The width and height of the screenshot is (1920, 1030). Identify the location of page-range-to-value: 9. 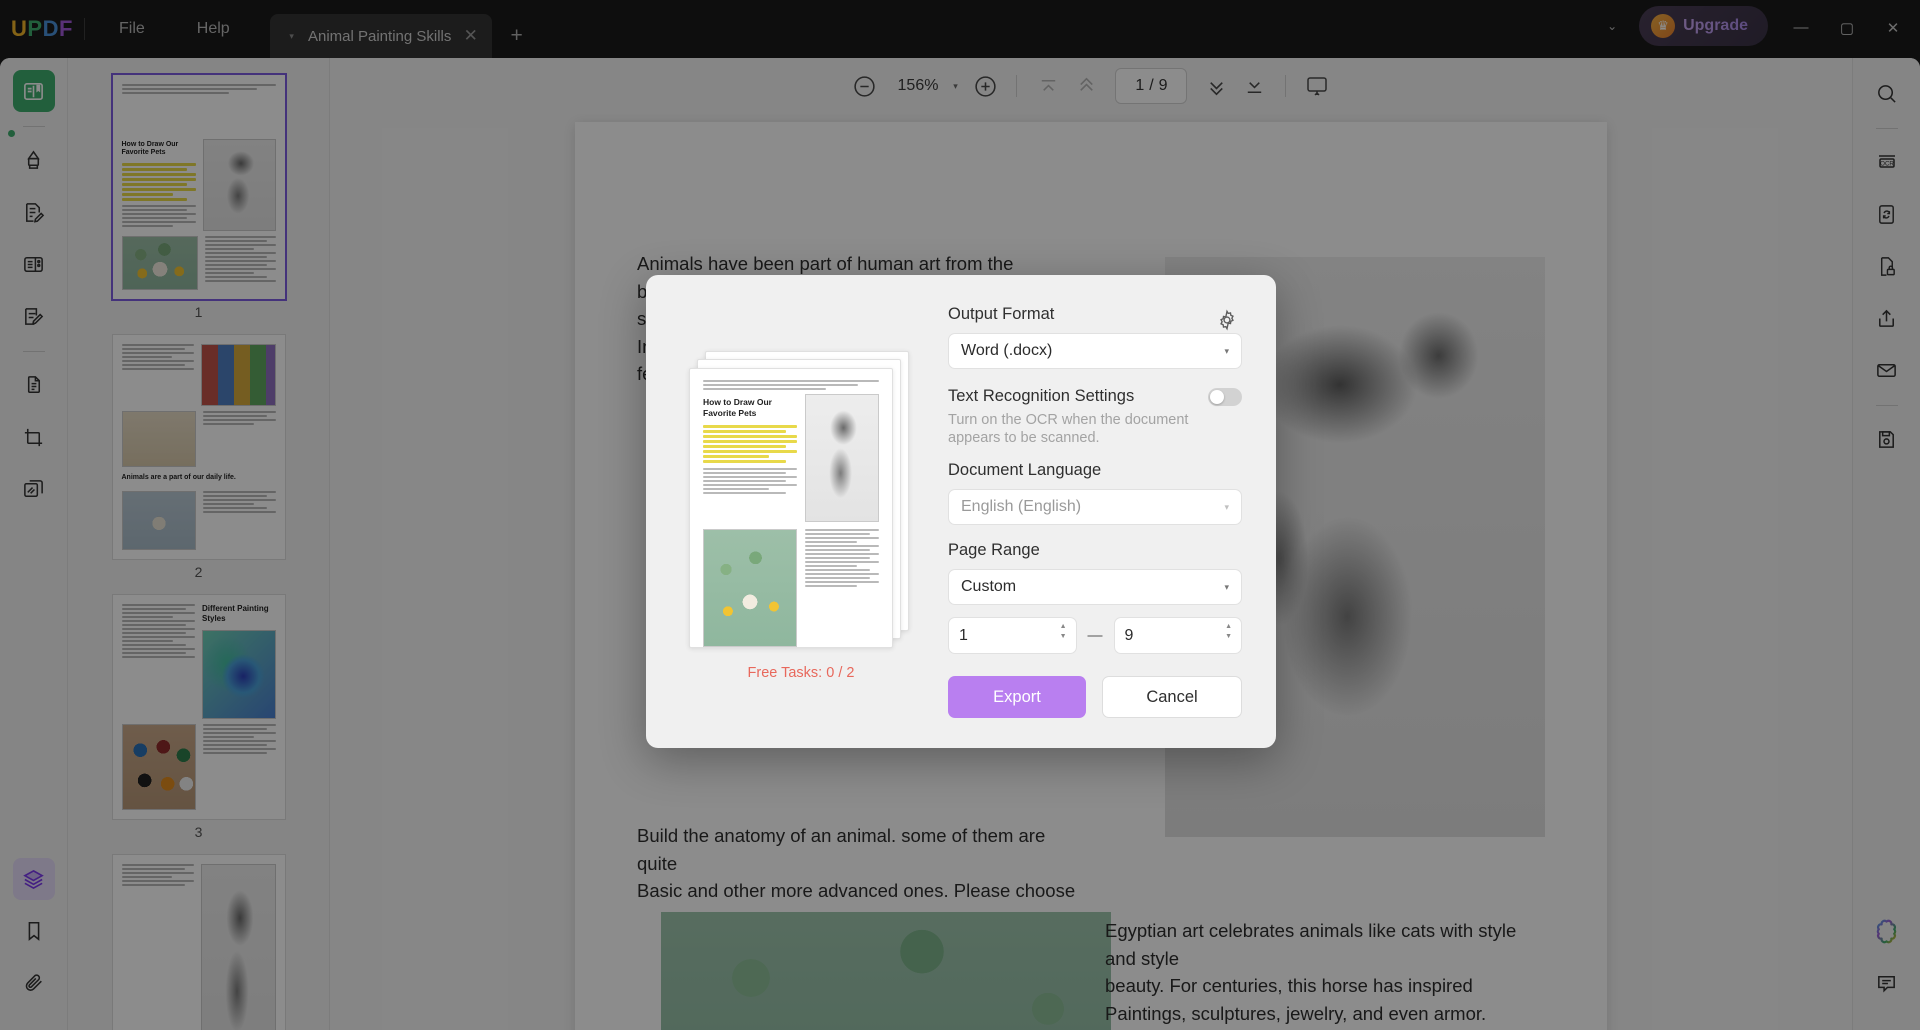
(1129, 635).